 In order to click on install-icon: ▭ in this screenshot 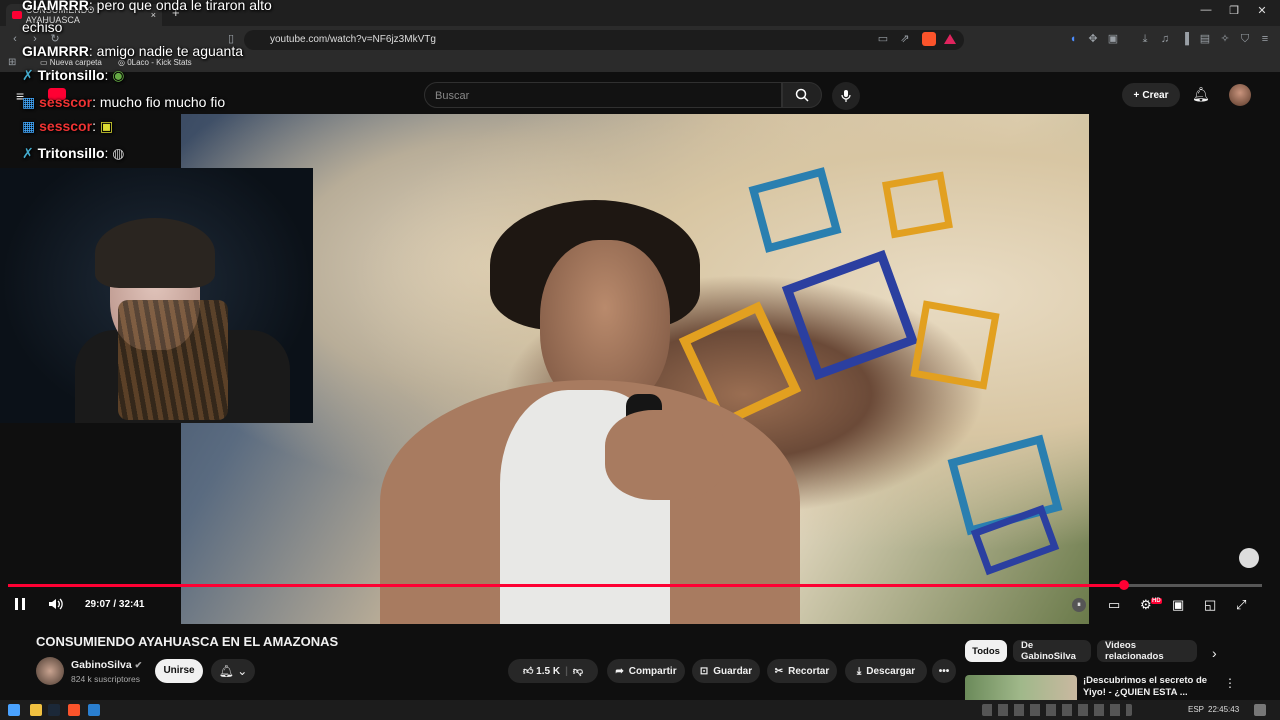, I will do `click(883, 39)`.